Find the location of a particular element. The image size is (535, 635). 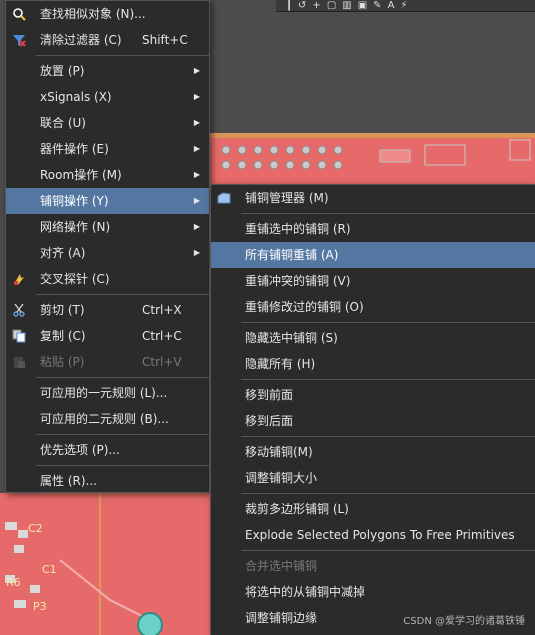

menu-item-label: 网络操作 (N) is located at coordinates (75, 227).